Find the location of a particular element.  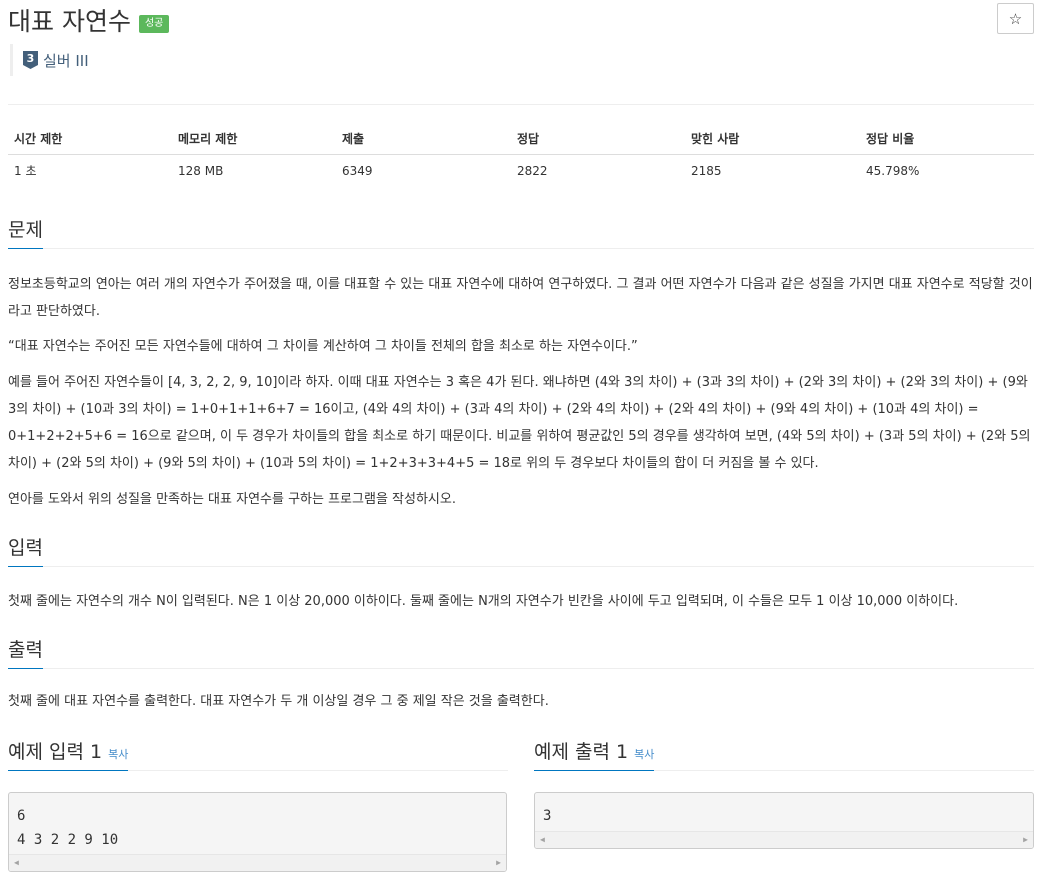

copy-sample-input-link: 복사 is located at coordinates (118, 754).